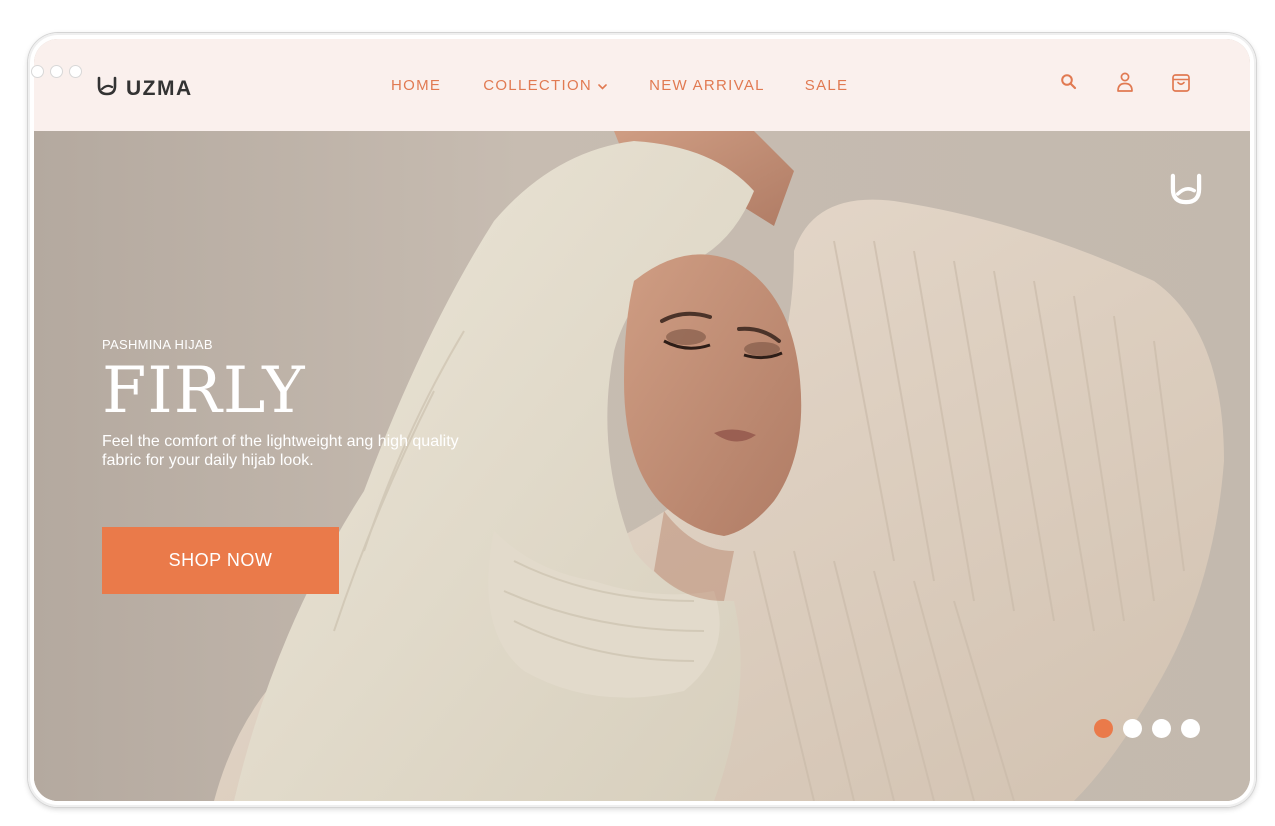 This screenshot has width=1275, height=826. Describe the element at coordinates (75, 71) in the screenshot. I see `window-maximize-button` at that location.